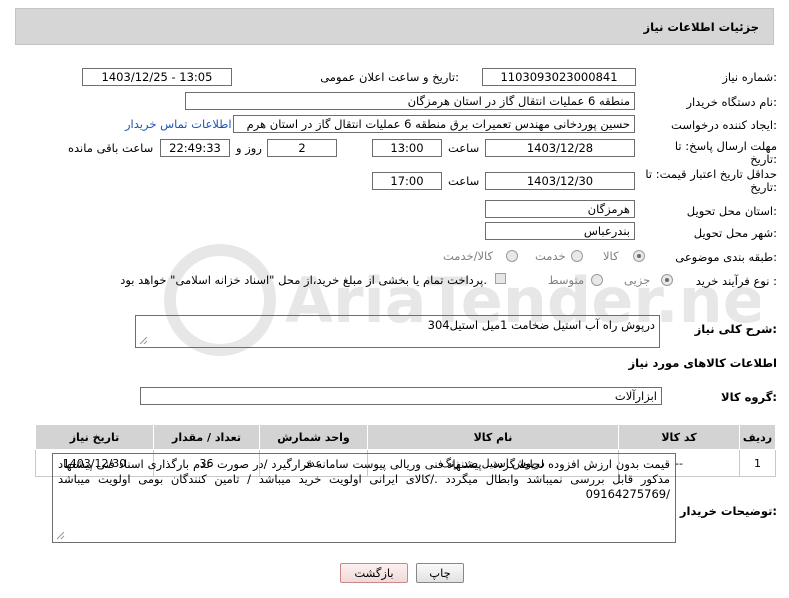 The height and width of the screenshot is (598, 789). Describe the element at coordinates (711, 174) in the screenshot. I see `validity-deadline-label: حداقل تاریخ اعتبار قیمت: تا` at that location.